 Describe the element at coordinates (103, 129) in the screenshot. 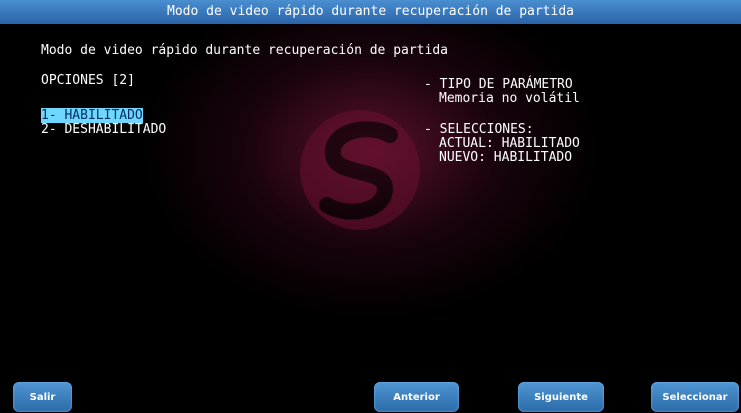

I see `option-disabled: 2- DESHABILITADO` at that location.